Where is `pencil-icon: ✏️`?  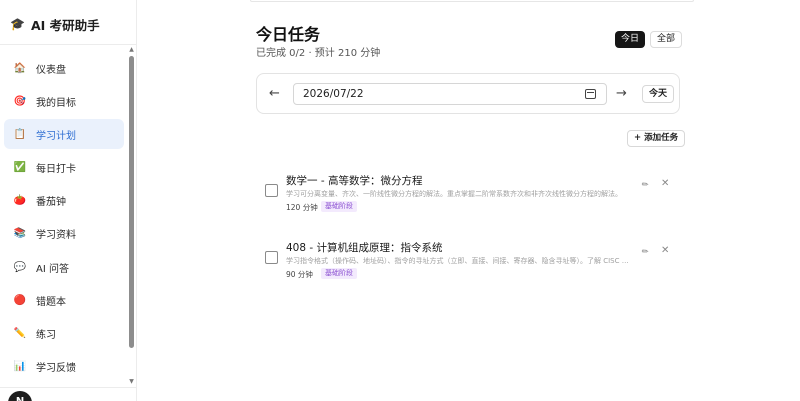 pencil-icon: ✏️ is located at coordinates (20, 333).